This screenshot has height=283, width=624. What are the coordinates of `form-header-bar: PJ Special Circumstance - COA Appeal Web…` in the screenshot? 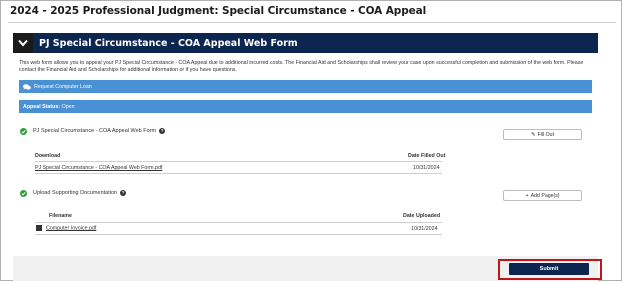 It's located at (305, 43).